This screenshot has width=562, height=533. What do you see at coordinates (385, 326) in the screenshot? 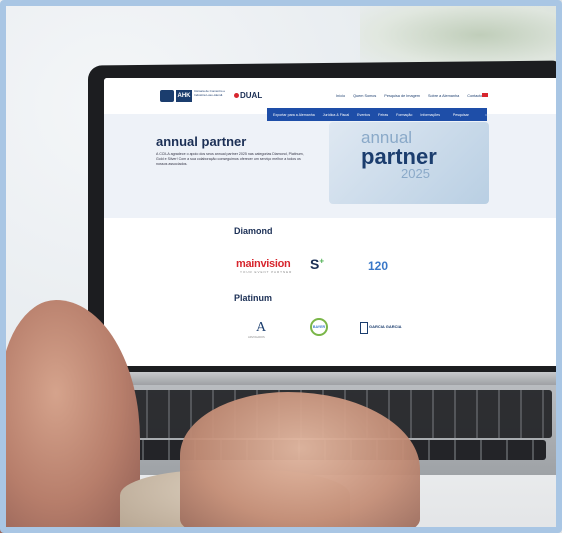
I see `logo-garcia-garcia: GARCIA GARCIA` at bounding box center [385, 326].